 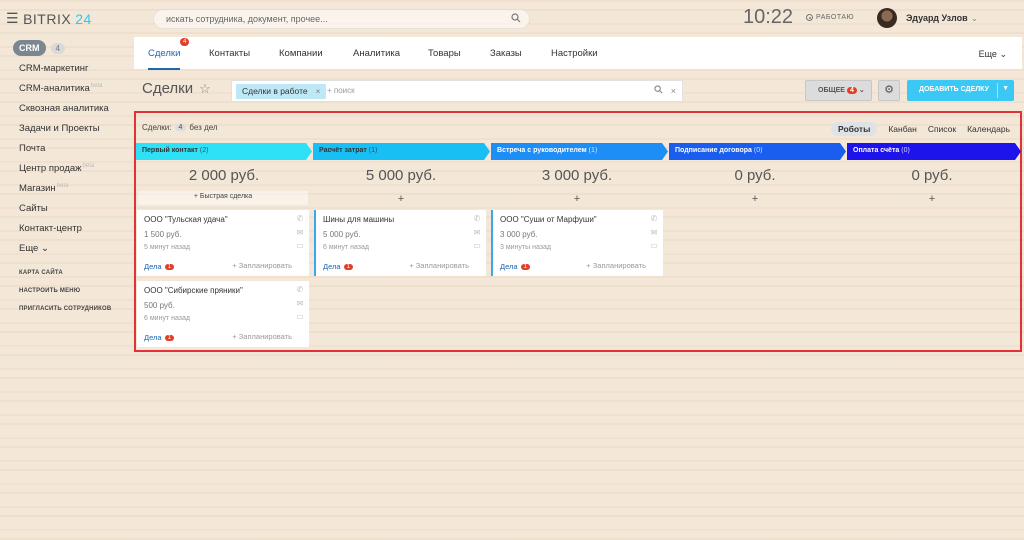 I want to click on quick-deal-button: + Быстрая сделка, so click(x=223, y=198).